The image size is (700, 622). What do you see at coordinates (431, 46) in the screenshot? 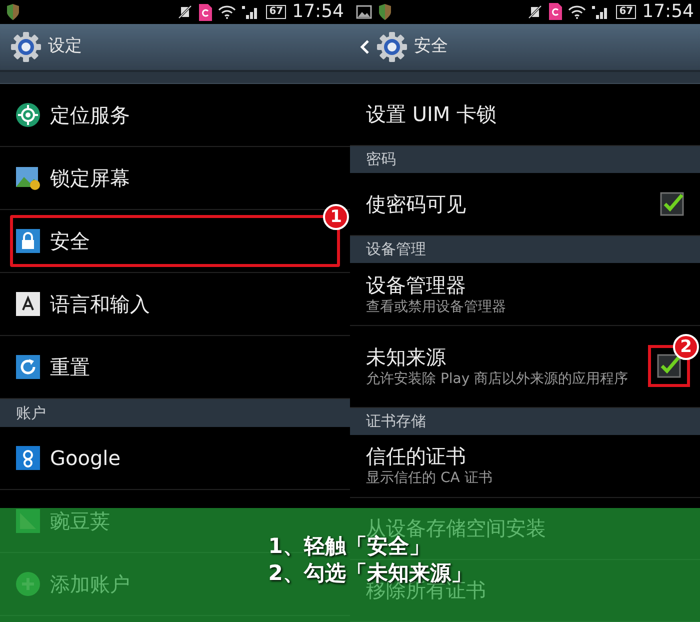
I see `screen-title: 安全` at bounding box center [431, 46].